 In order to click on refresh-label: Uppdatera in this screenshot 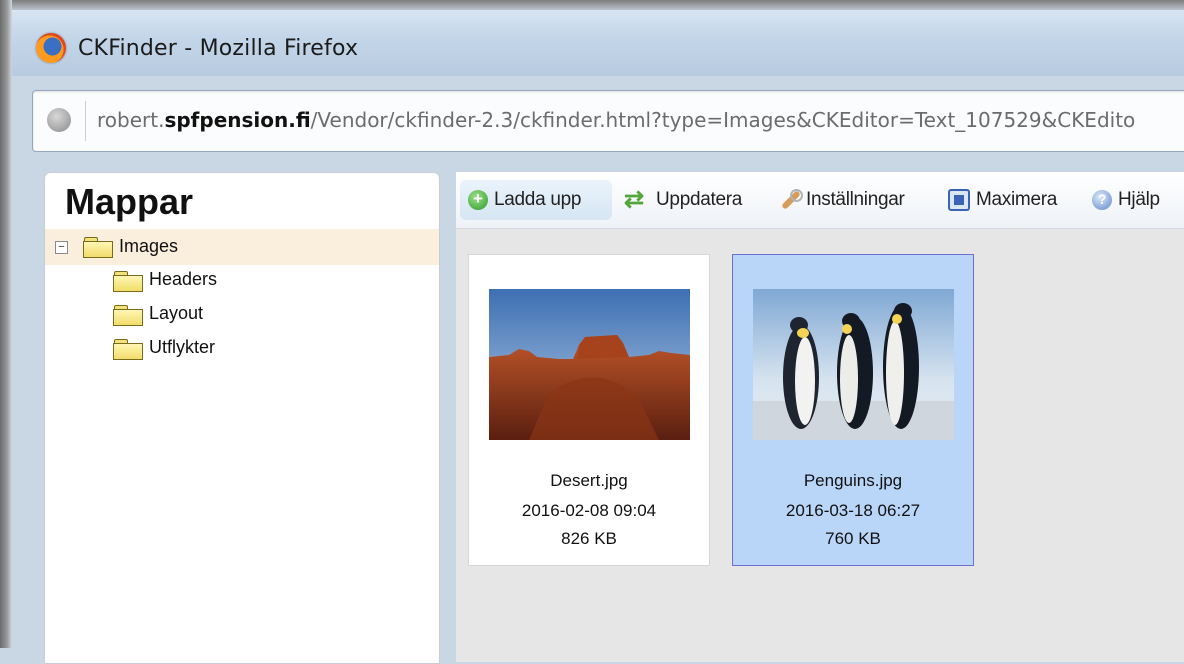, I will do `click(699, 199)`.